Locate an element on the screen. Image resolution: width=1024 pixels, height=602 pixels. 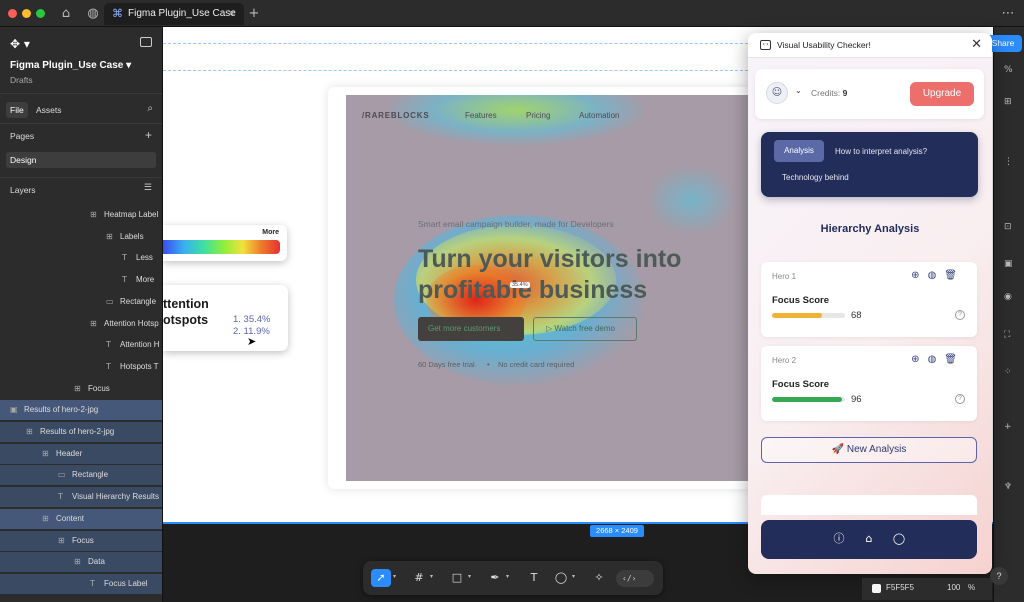
tab-assets: Assets is located at coordinates (49, 110).